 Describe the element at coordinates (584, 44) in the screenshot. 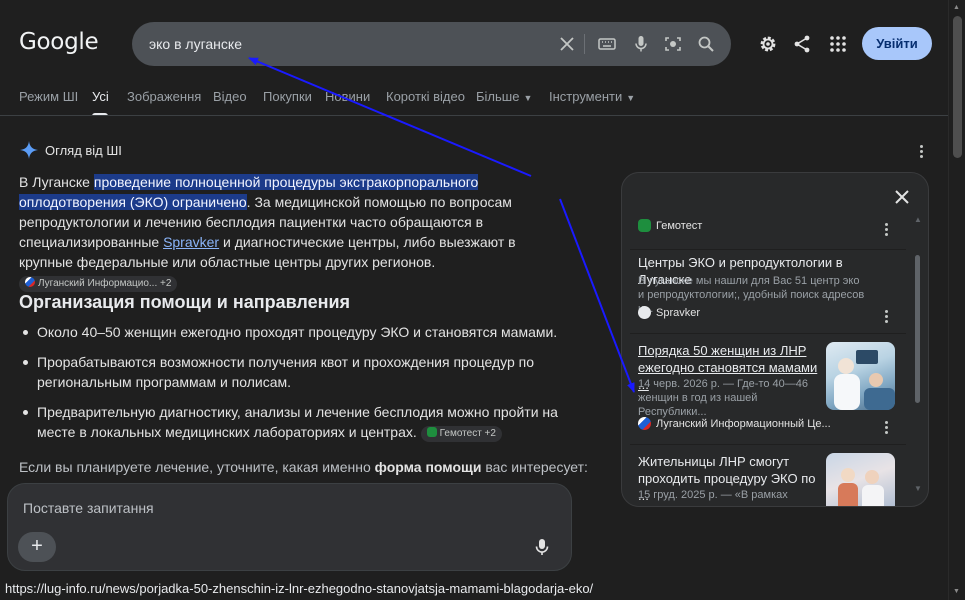

I see `search-divider` at that location.